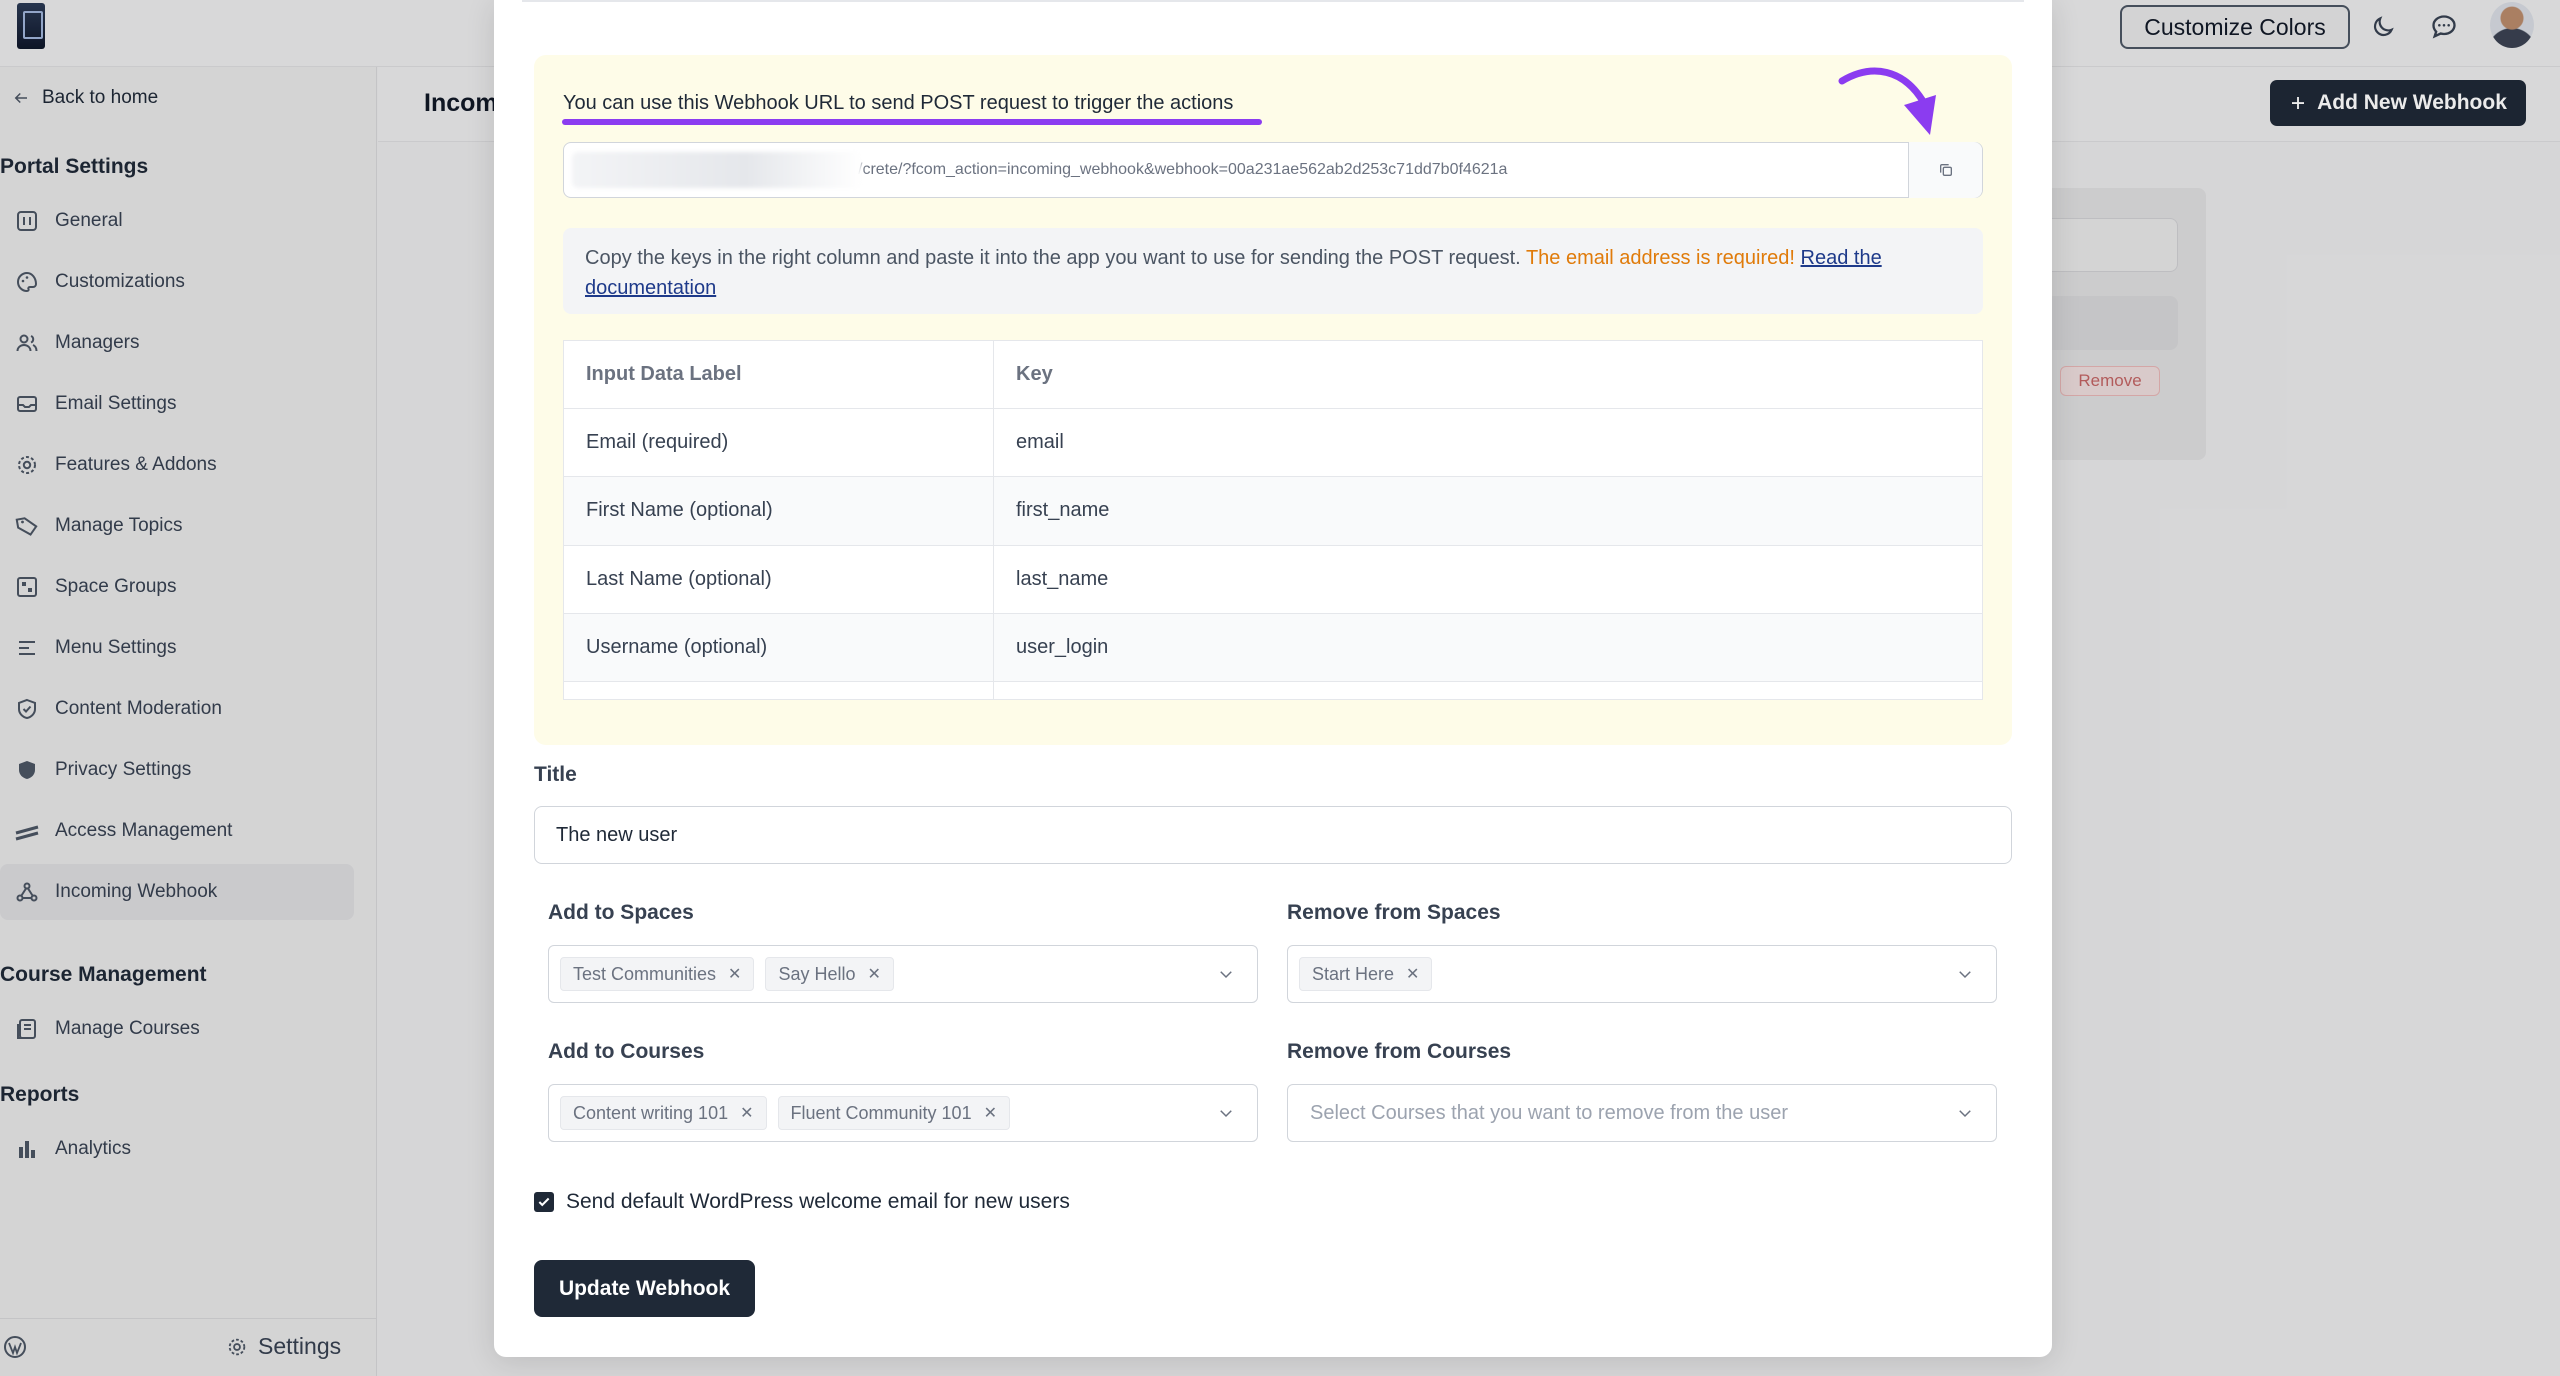 Image resolution: width=2560 pixels, height=1376 pixels. Describe the element at coordinates (1399, 1051) in the screenshot. I see `remove-from-courses-label: Remove from Courses` at that location.